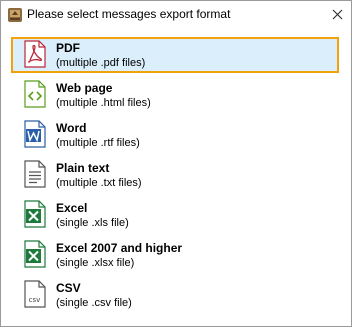 The width and height of the screenshot is (352, 327). Describe the element at coordinates (119, 248) in the screenshot. I see `format-label: Excel 2007 and higher` at that location.